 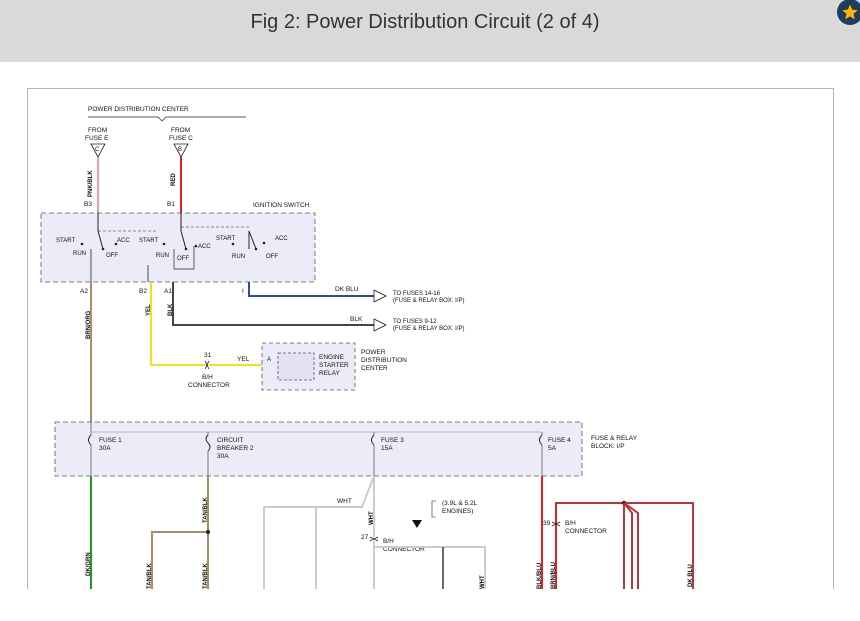 I want to click on bh-connector-27-1: B/H, so click(x=388, y=541).